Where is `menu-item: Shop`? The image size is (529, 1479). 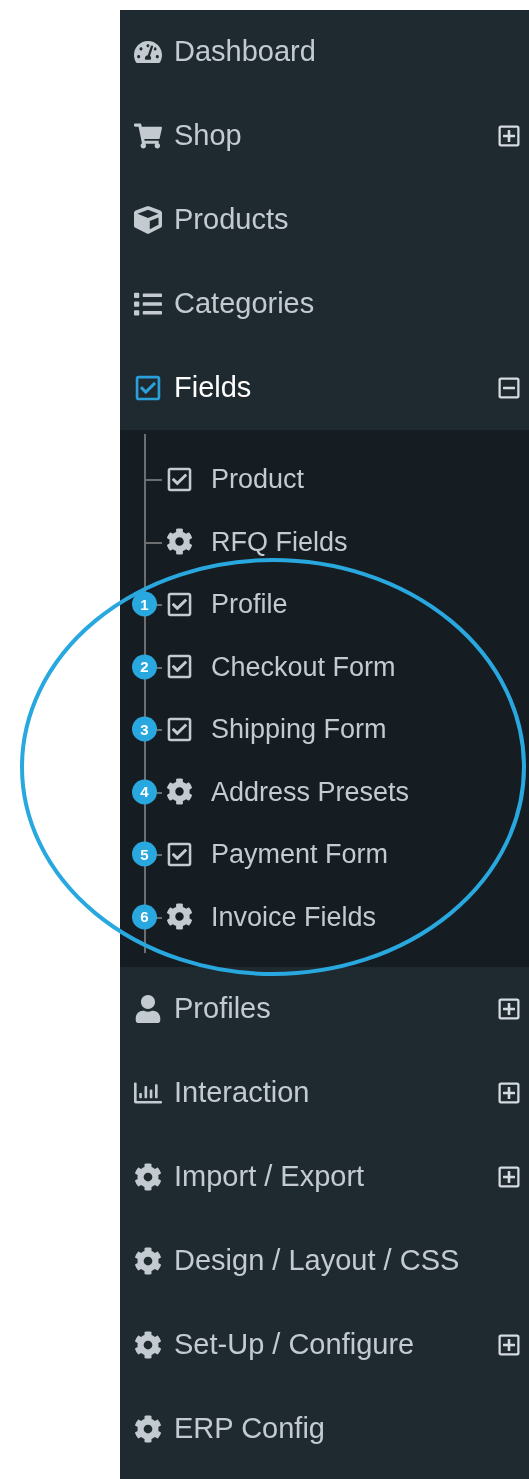
menu-item: Shop is located at coordinates (188, 136).